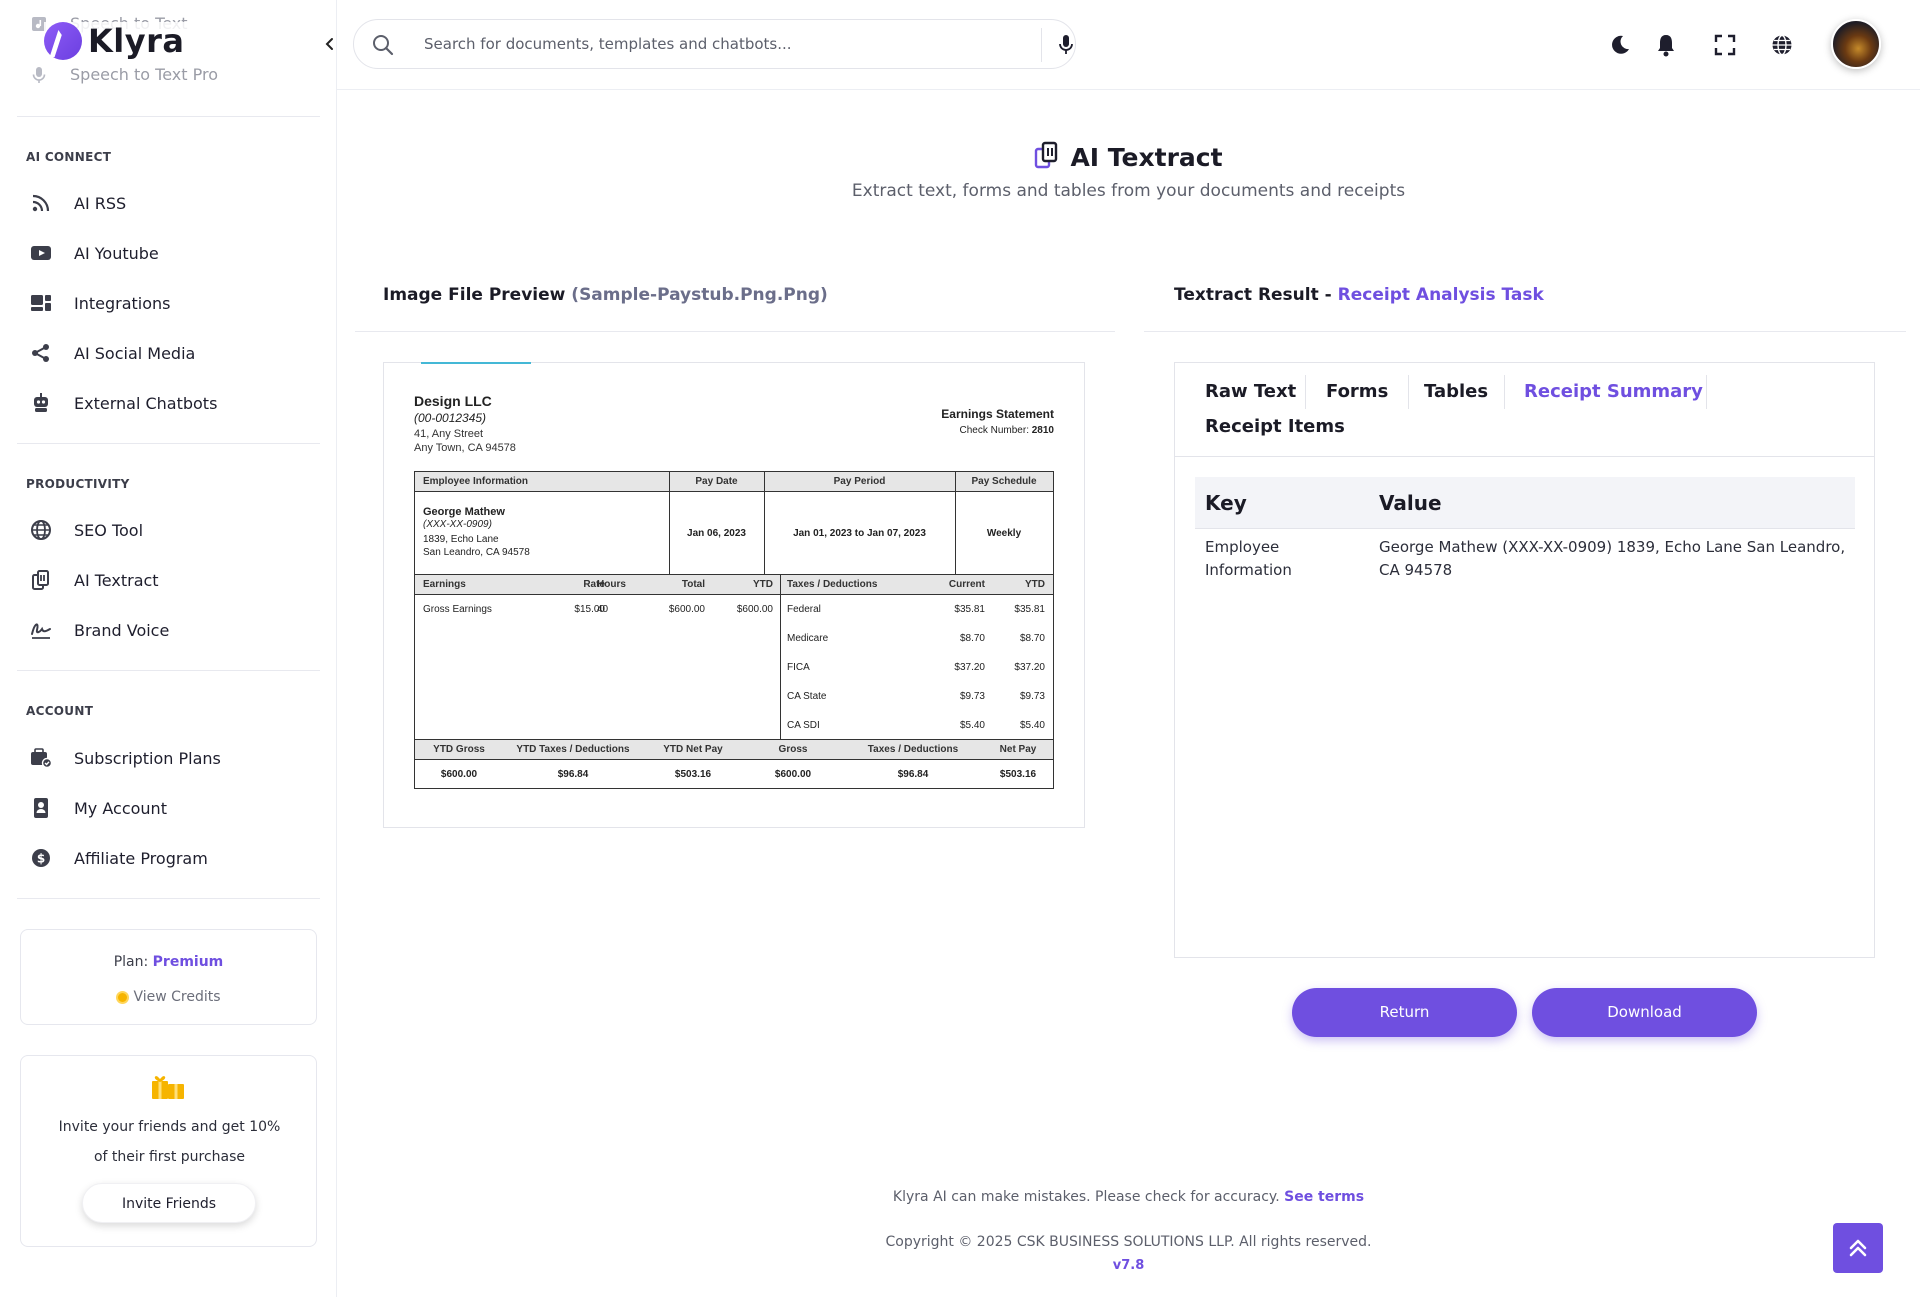 This screenshot has width=1920, height=1297. I want to click on sidebar-item-ai-social-media: AI Social Media, so click(175, 353).